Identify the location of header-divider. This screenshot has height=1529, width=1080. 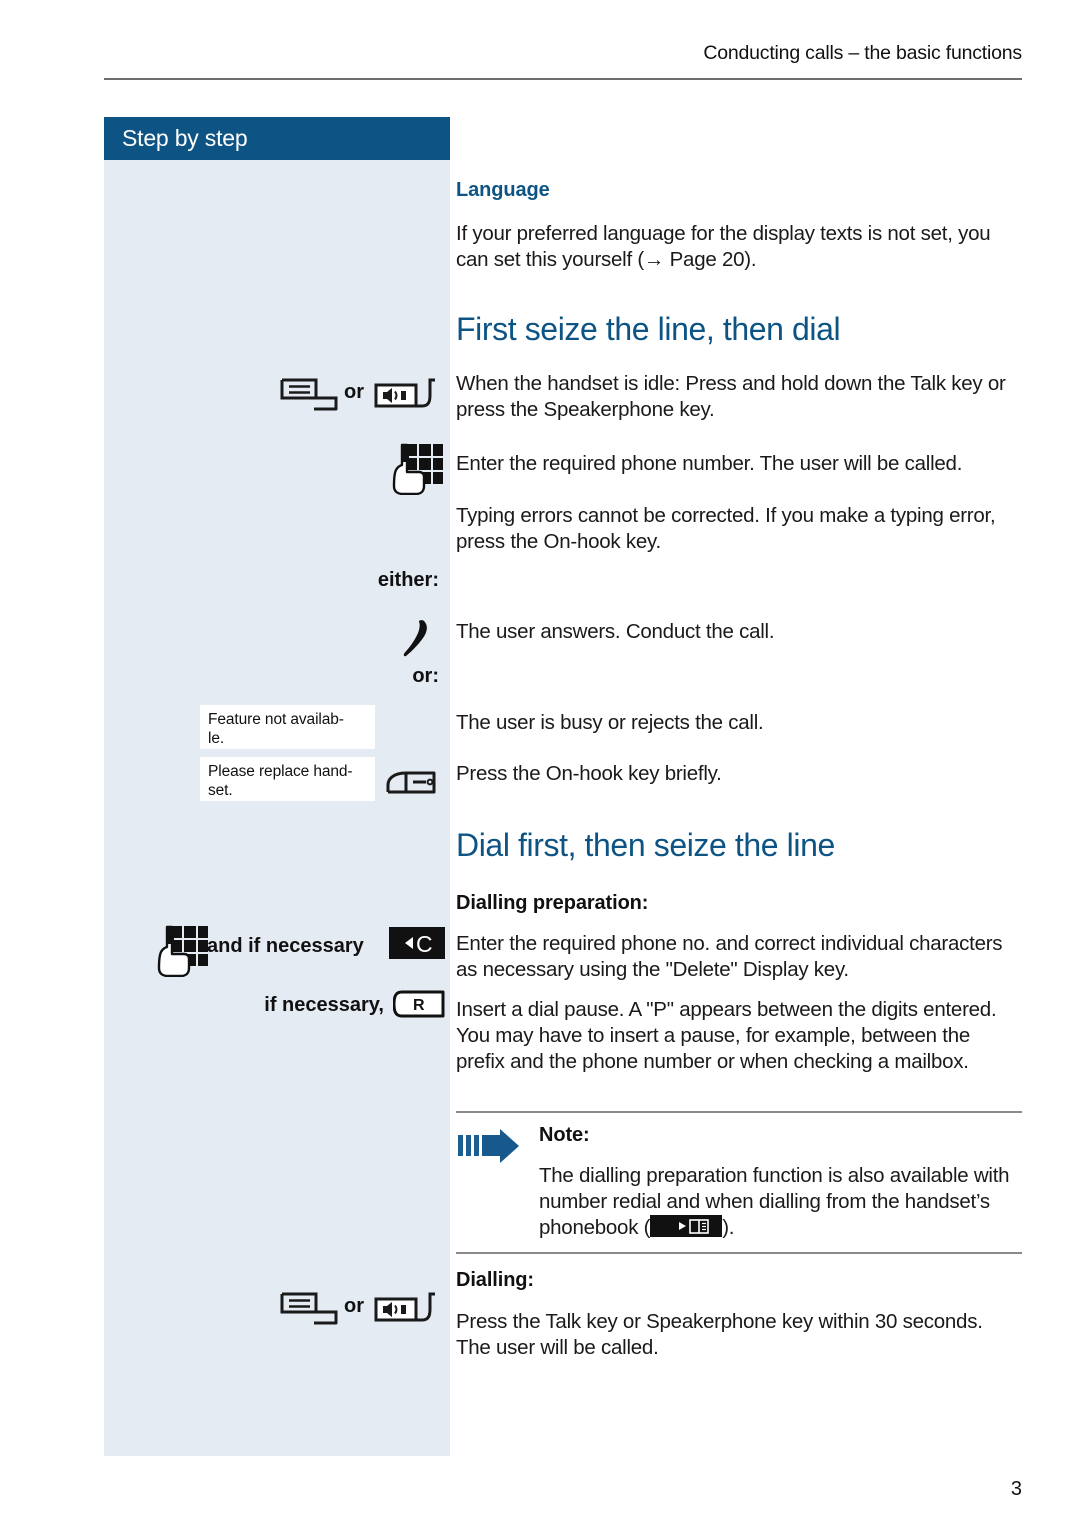
(563, 79).